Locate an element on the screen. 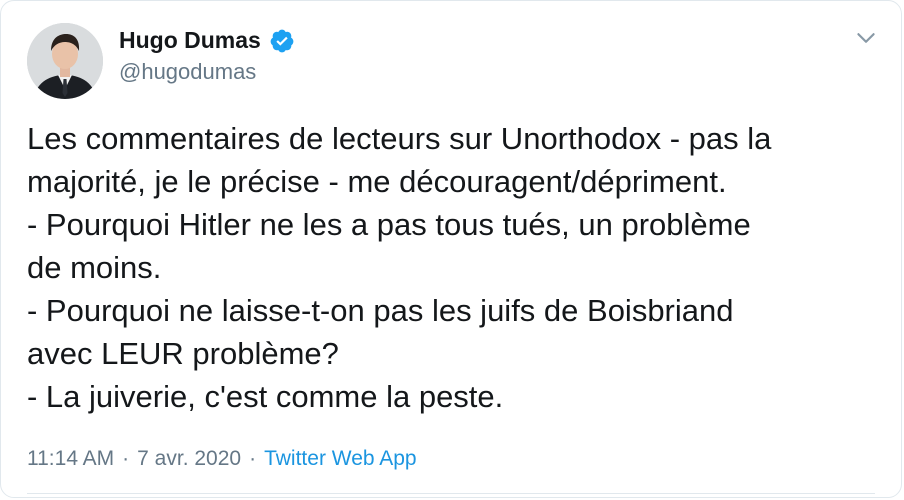 The image size is (904, 500). author-display-name: Hugo Dumas is located at coordinates (190, 40).